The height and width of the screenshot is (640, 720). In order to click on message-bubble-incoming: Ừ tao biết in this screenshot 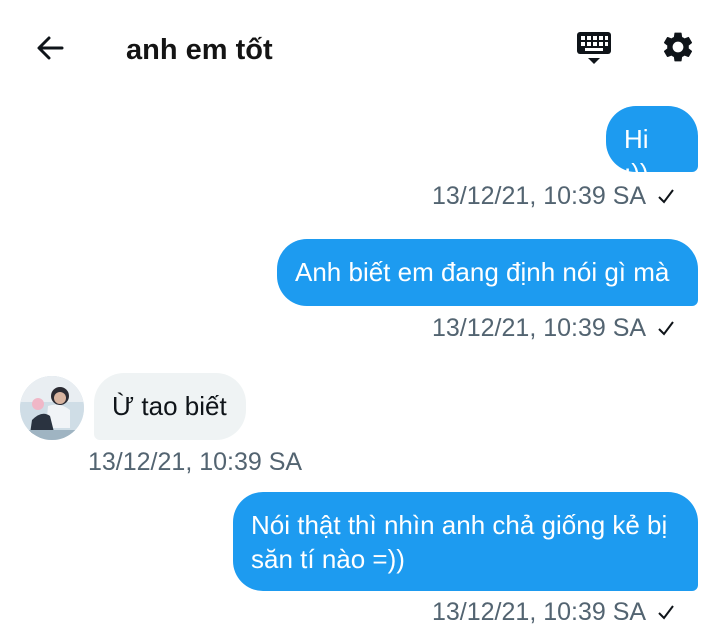, I will do `click(170, 406)`.